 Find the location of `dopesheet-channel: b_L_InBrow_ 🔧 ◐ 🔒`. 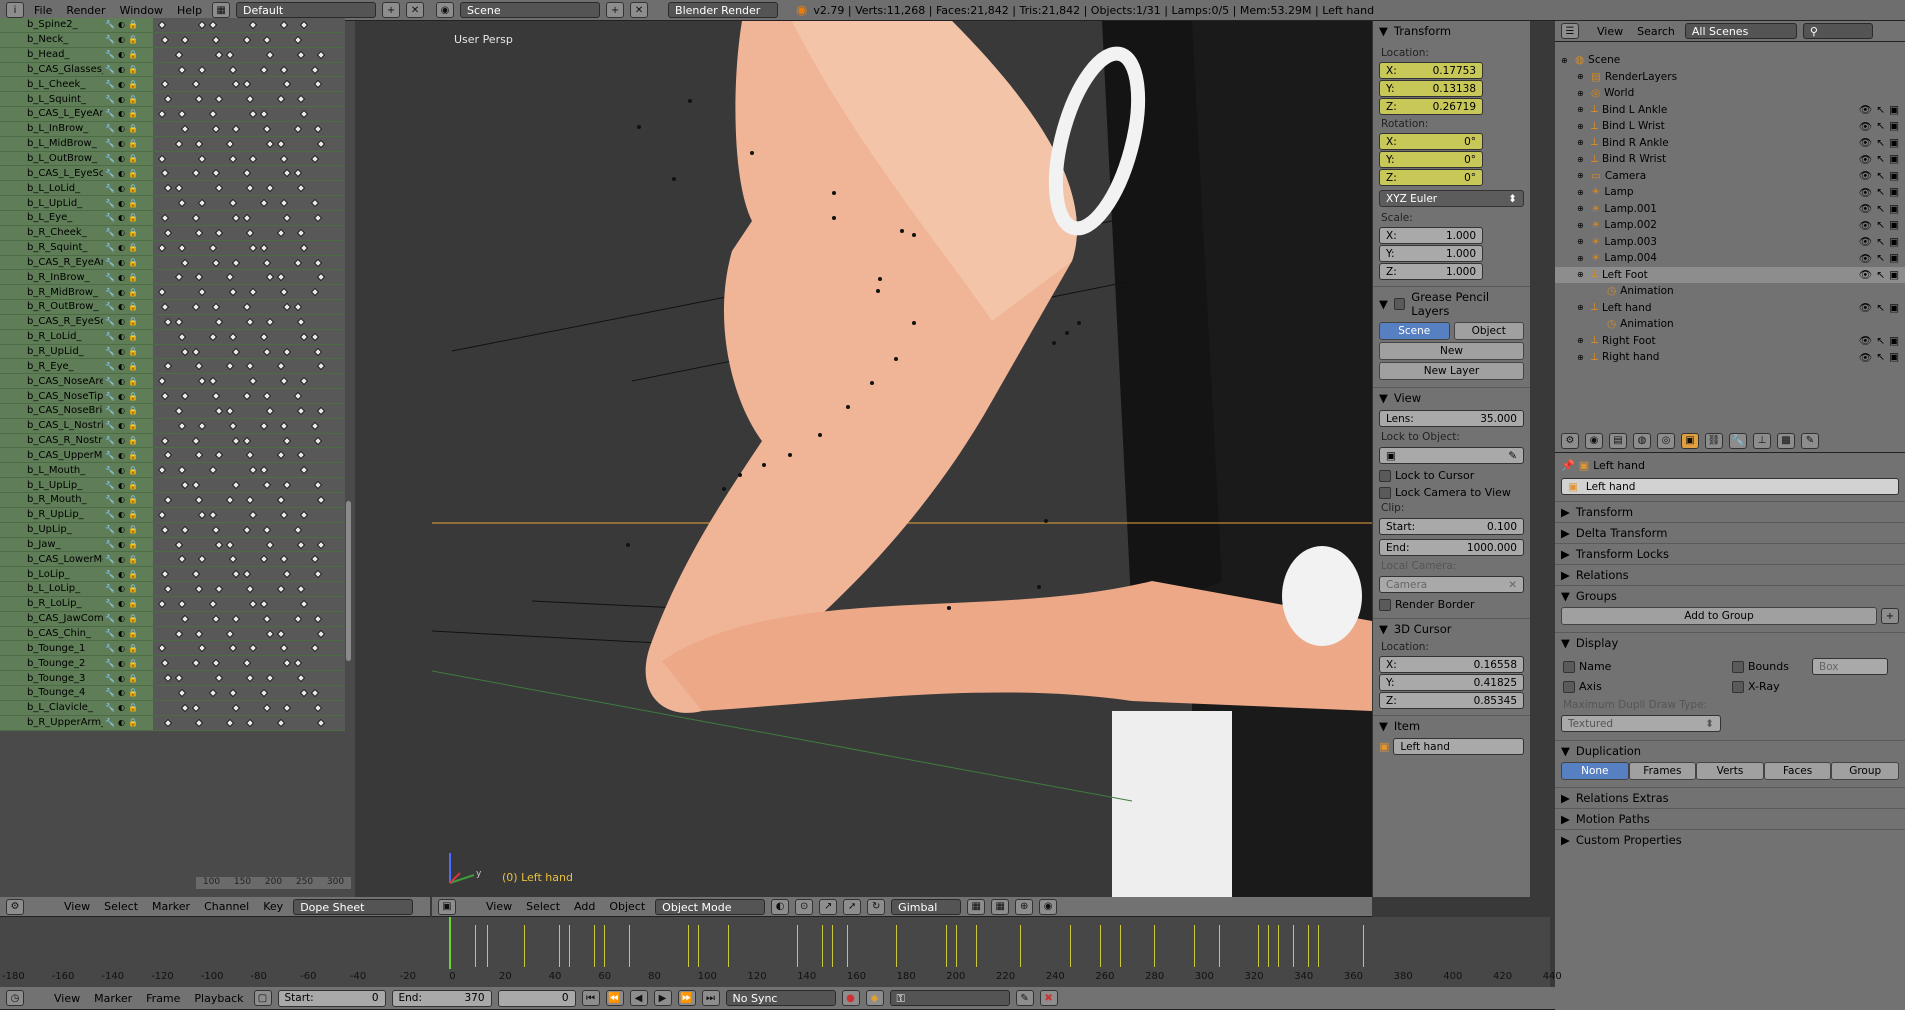

dopesheet-channel: b_L_InBrow_ 🔧 ◐ 🔒 is located at coordinates (172, 129).